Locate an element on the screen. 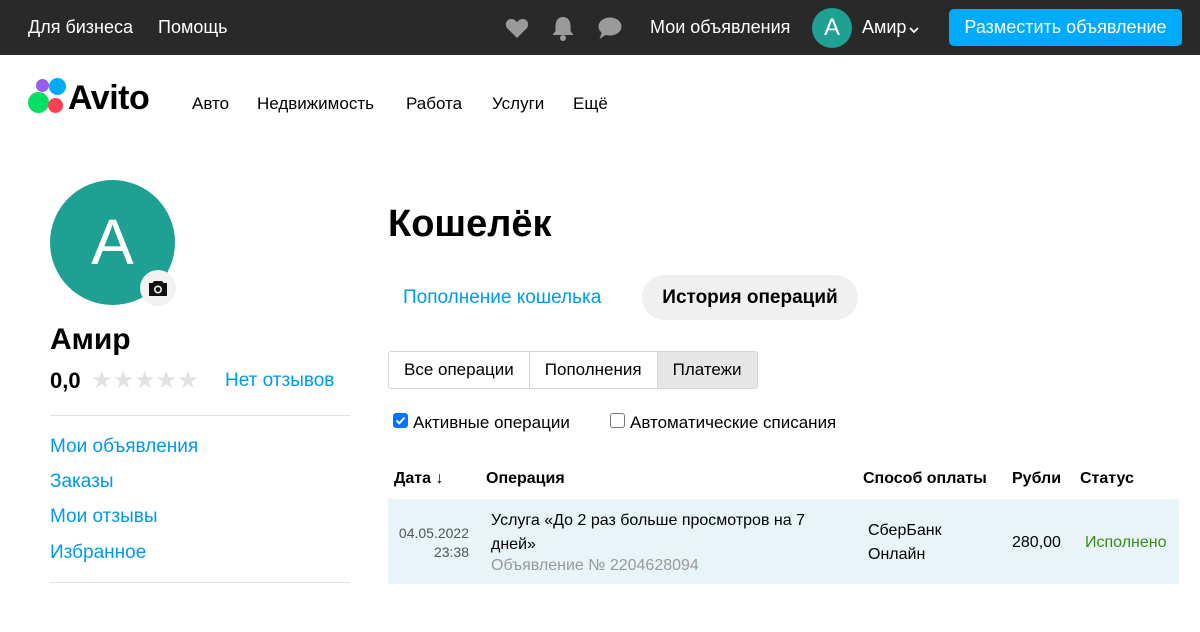 Image resolution: width=1200 pixels, height=632 pixels. rating-value: 0,0 is located at coordinates (65, 380).